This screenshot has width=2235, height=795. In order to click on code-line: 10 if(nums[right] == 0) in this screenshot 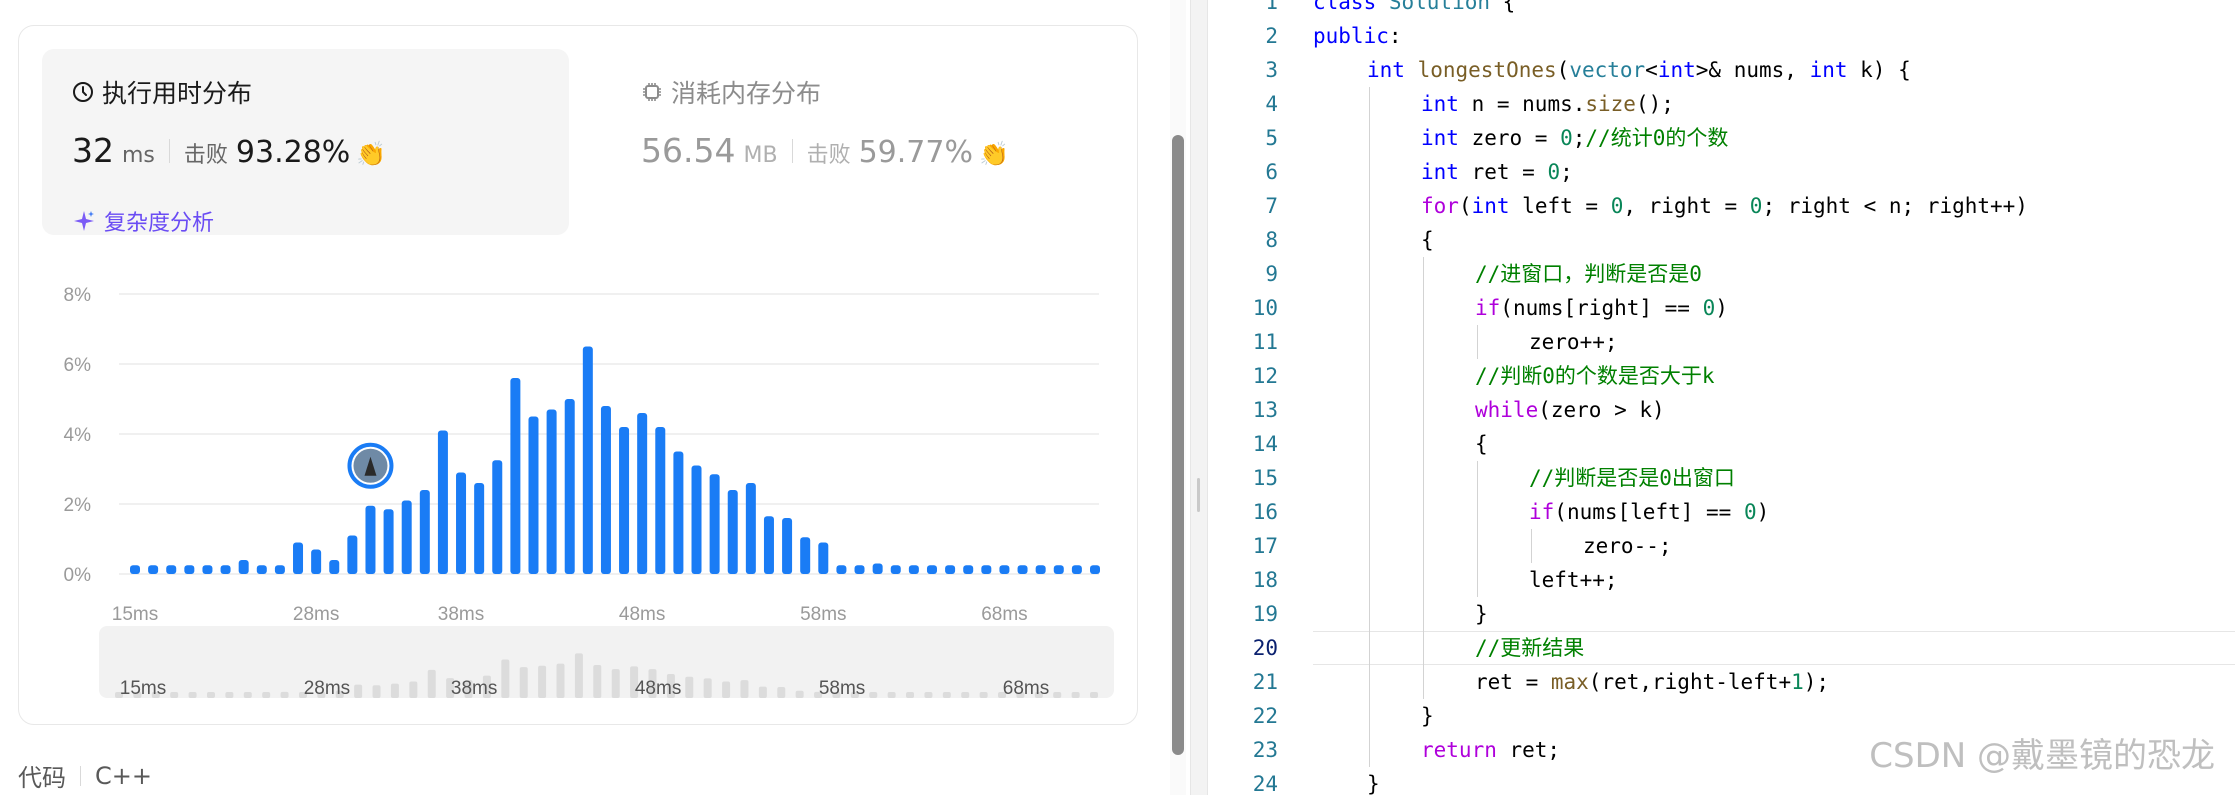, I will do `click(1721, 308)`.